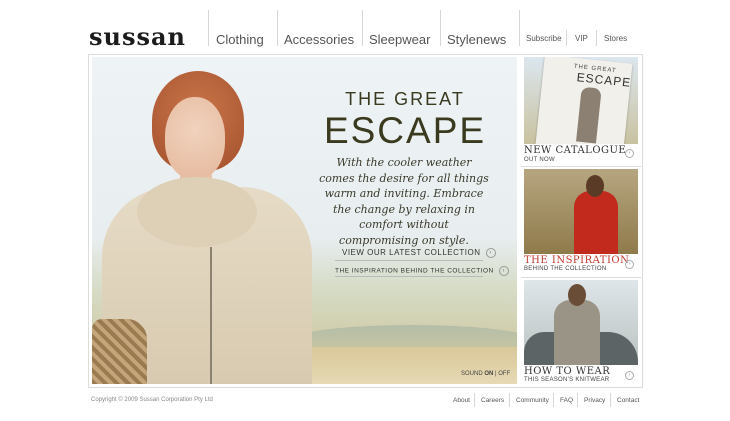 This screenshot has width=730, height=421. Describe the element at coordinates (596, 222) in the screenshot. I see `red-coat-figure` at that location.